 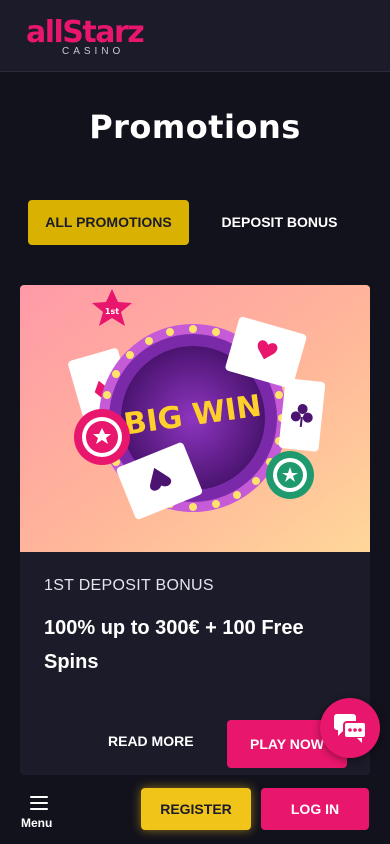 What do you see at coordinates (195, 36) in the screenshot?
I see `header: allStarz CASINO` at bounding box center [195, 36].